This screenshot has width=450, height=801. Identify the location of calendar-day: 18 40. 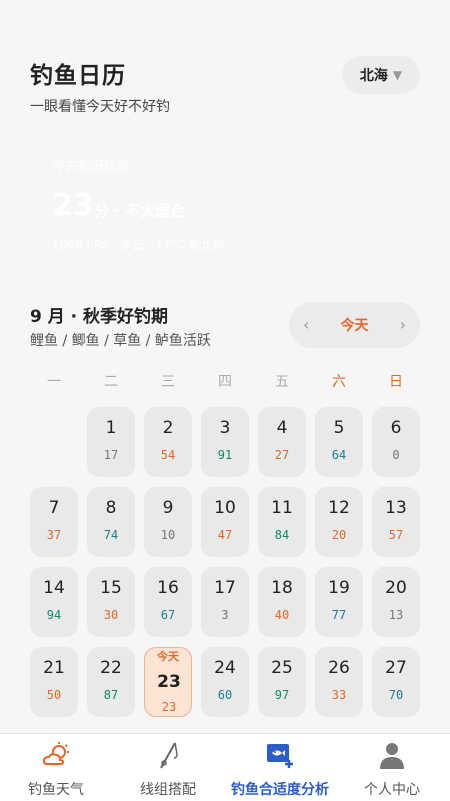
(282, 602).